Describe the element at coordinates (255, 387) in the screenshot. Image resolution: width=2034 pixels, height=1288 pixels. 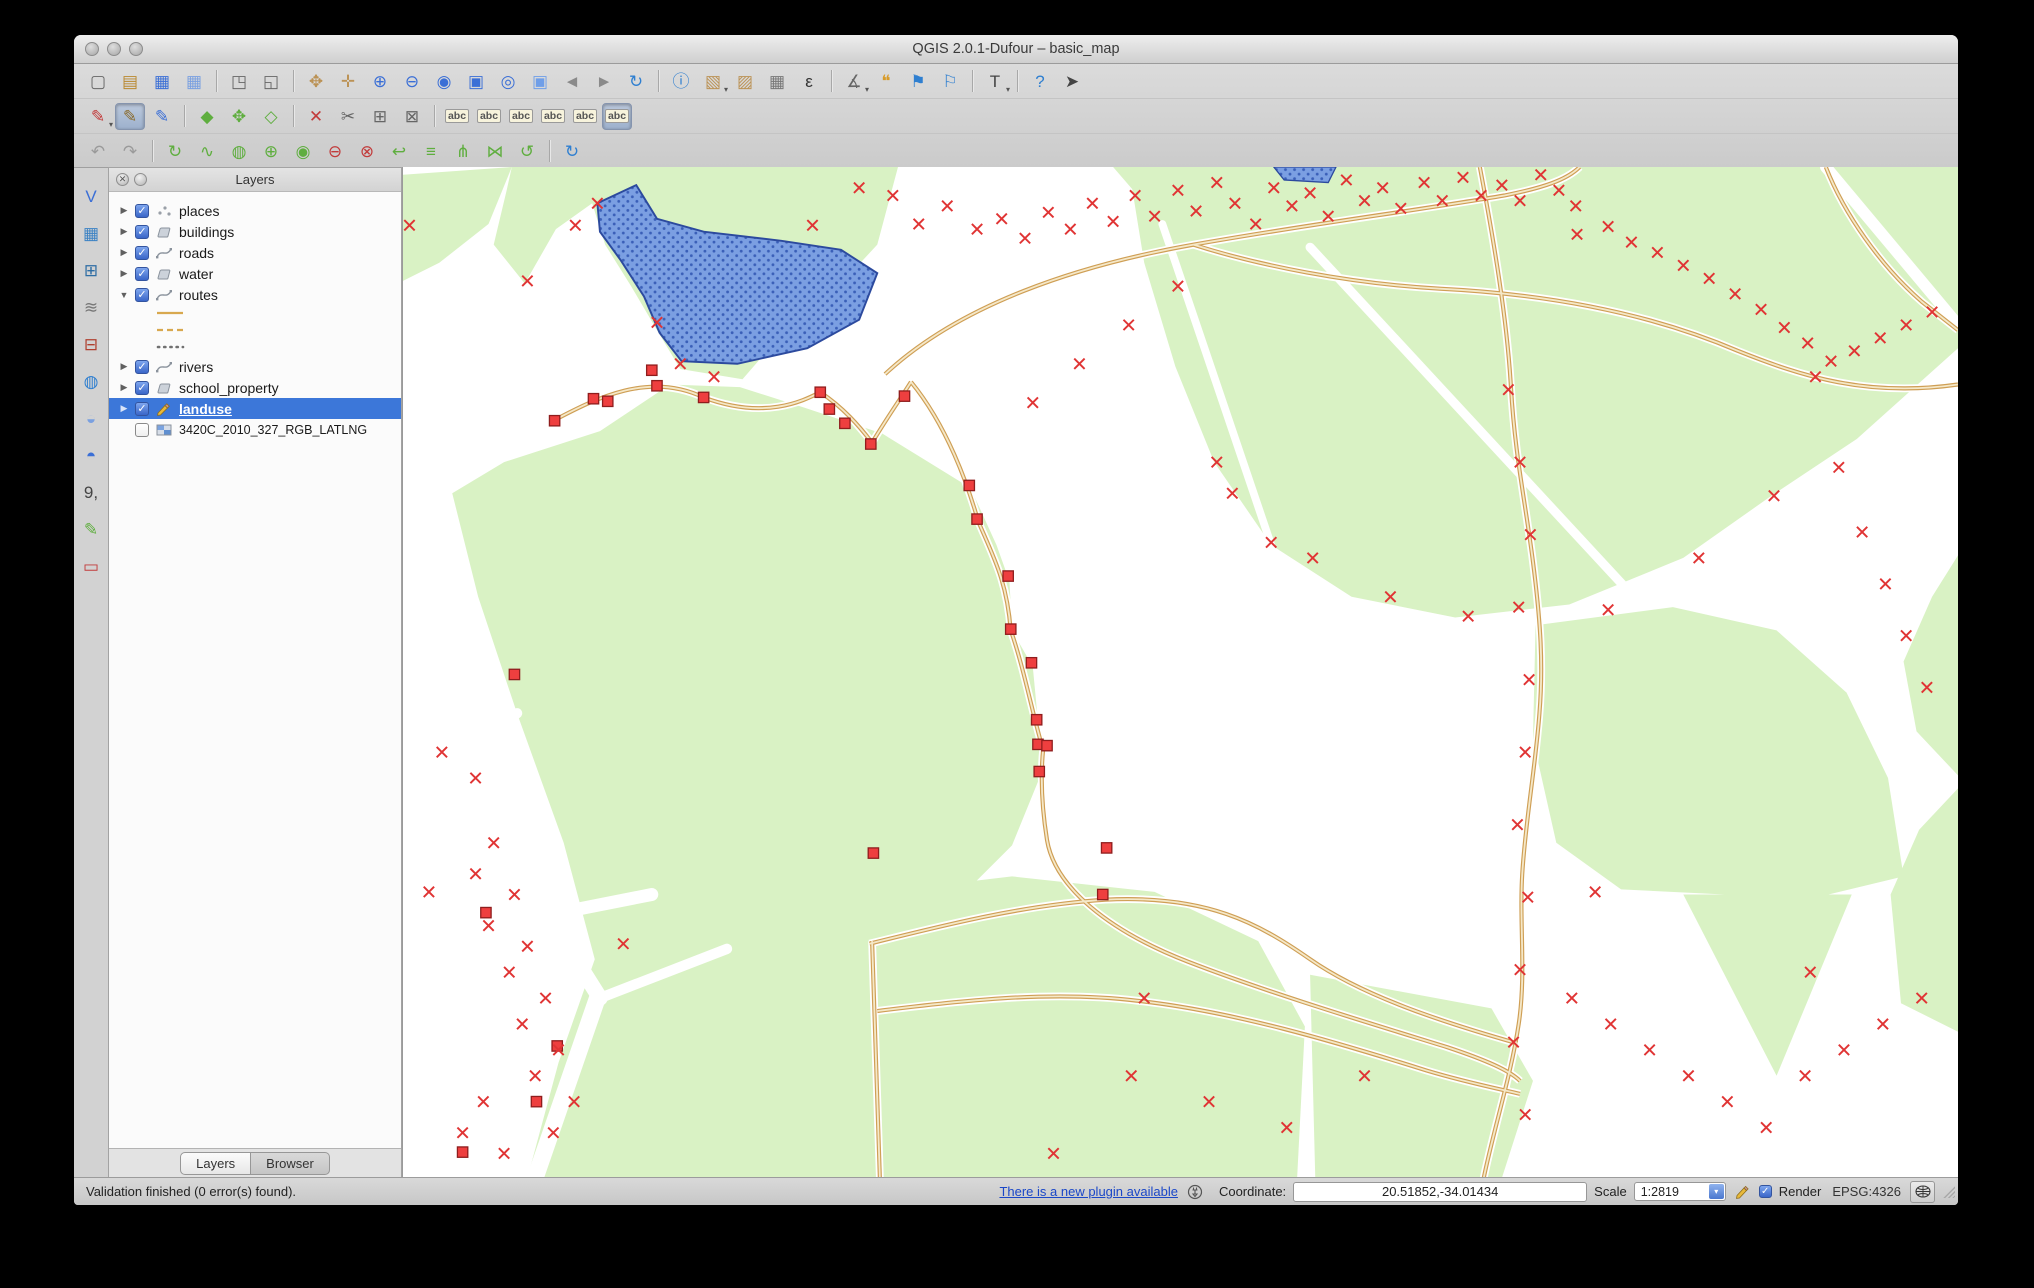
I see `sidebar-item-school-property: ▶ ✓ school_property` at that location.